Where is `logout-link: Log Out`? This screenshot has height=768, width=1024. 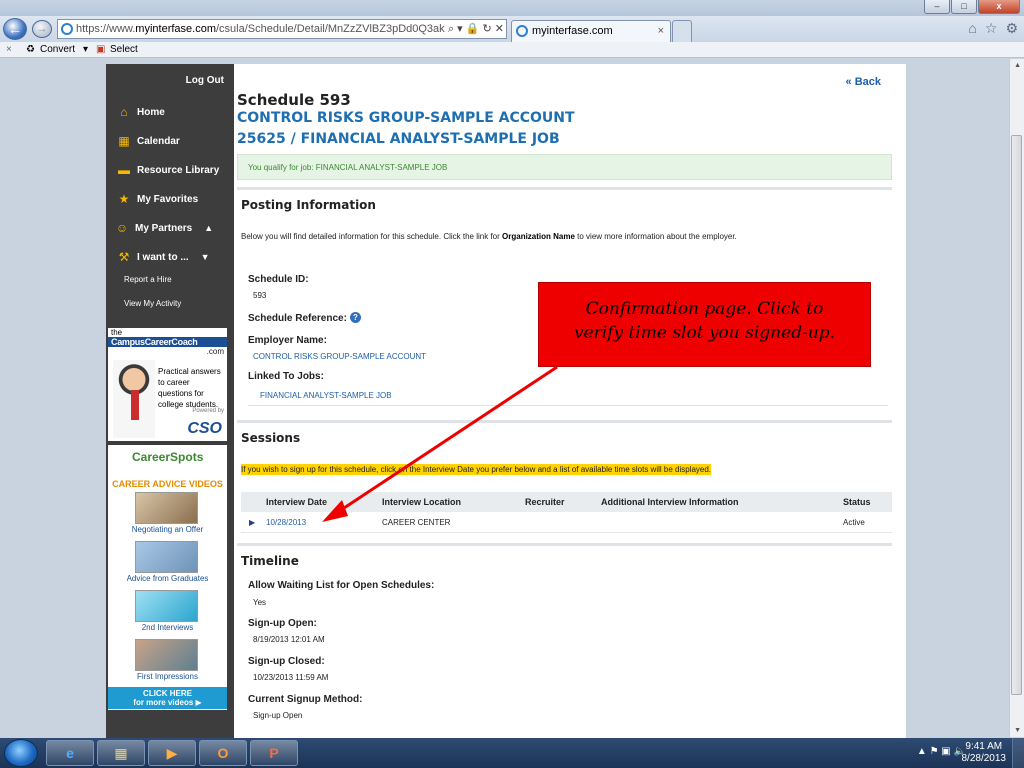 logout-link: Log Out is located at coordinates (205, 80).